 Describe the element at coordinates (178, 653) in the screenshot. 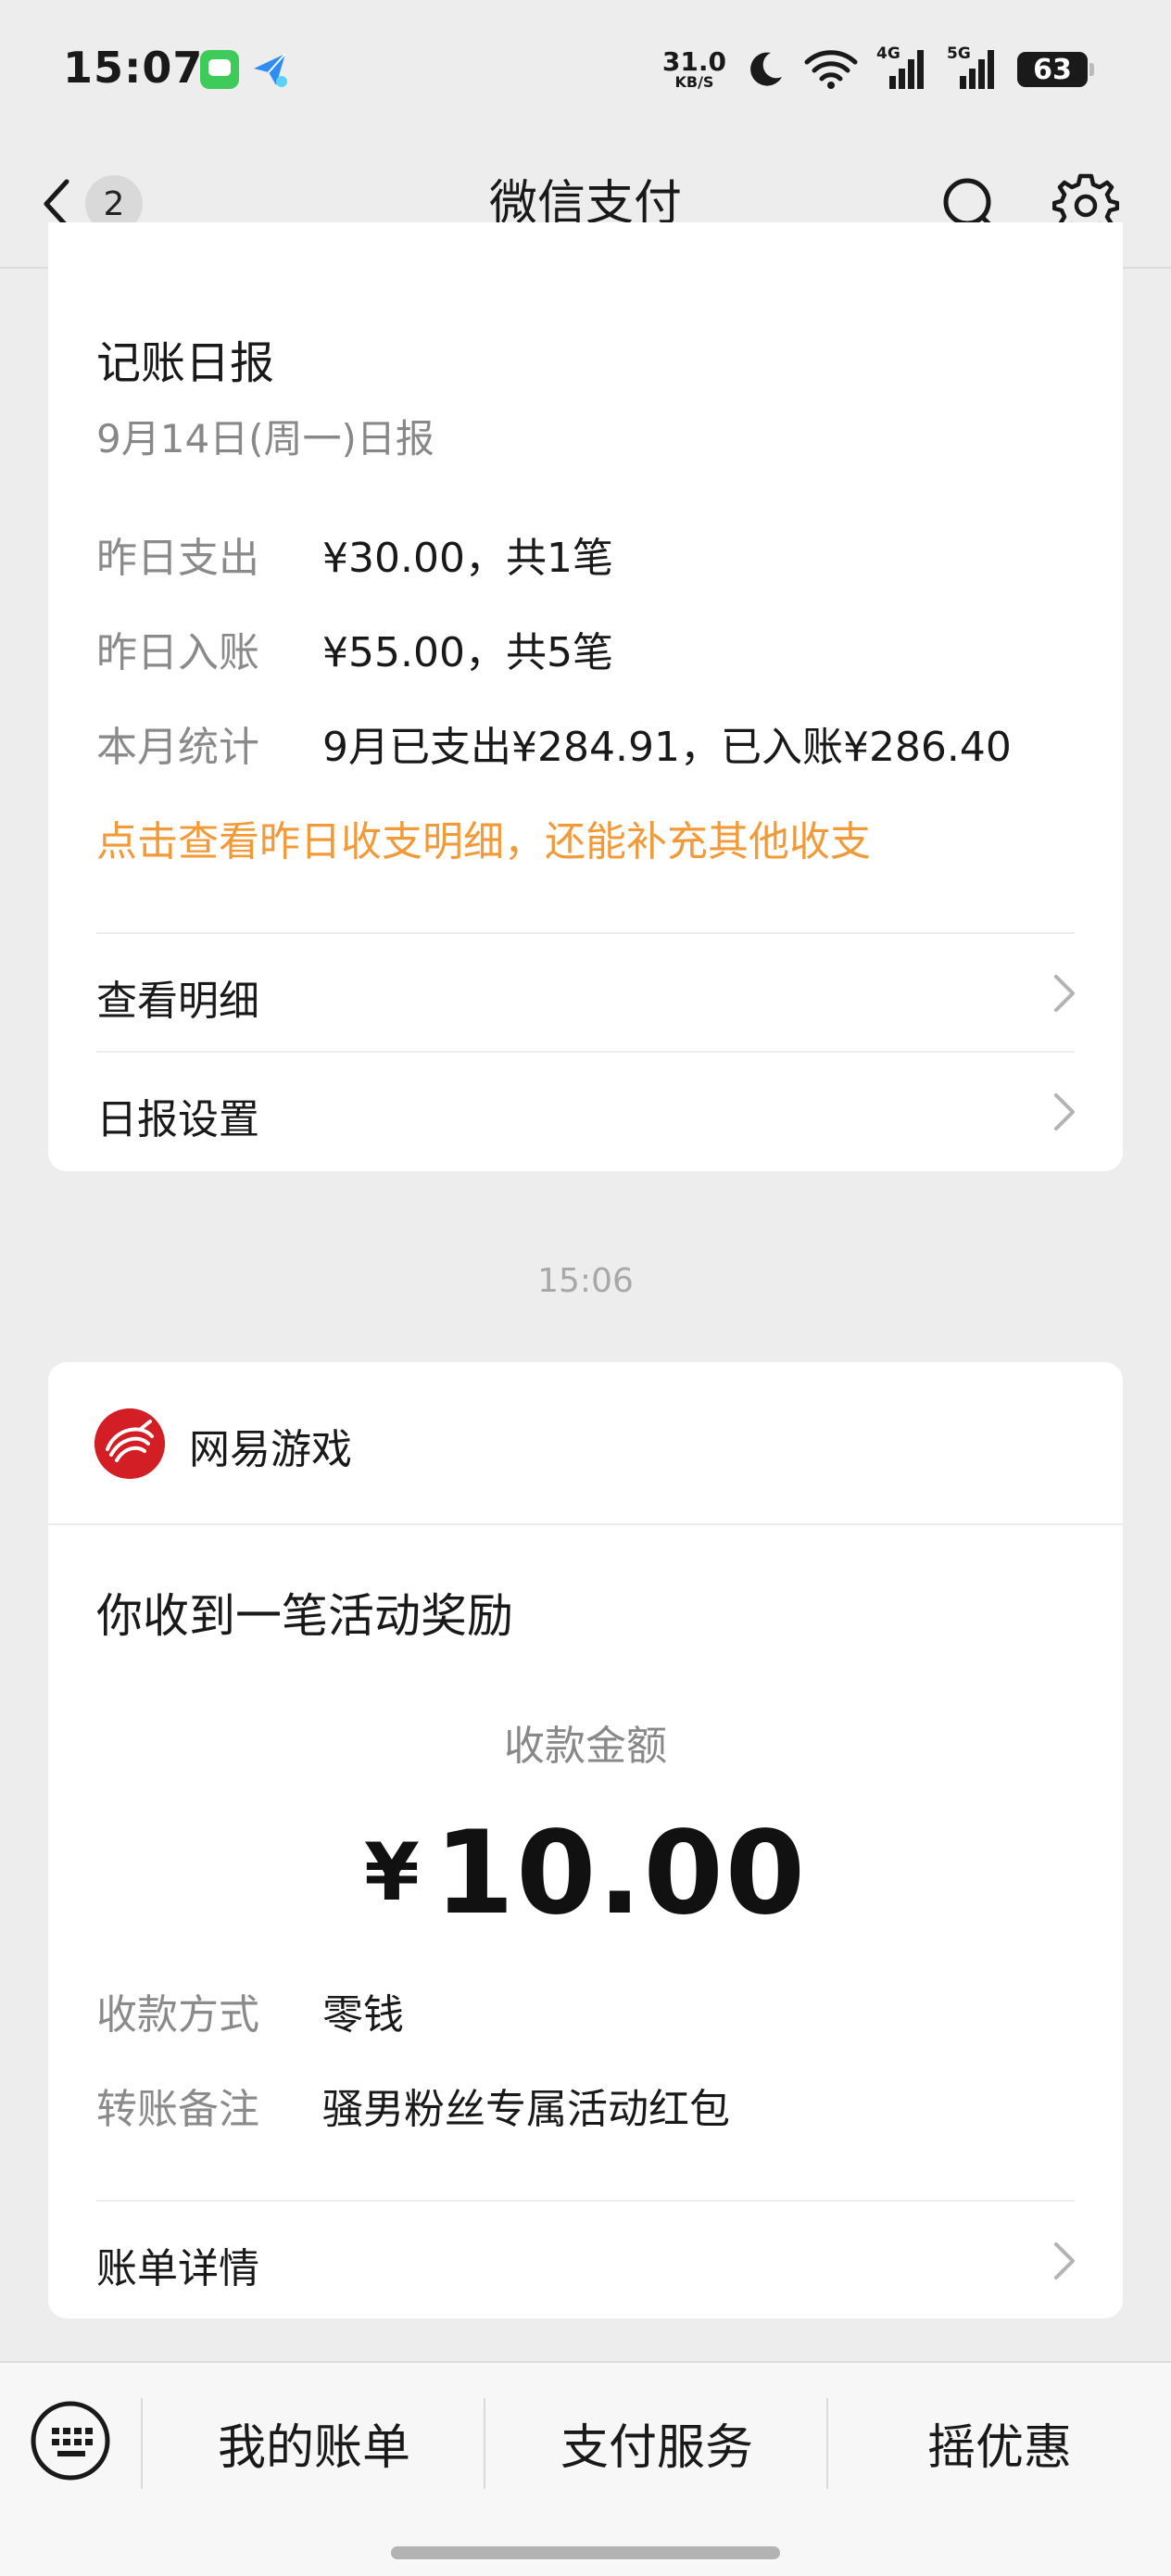

I see `yesterday-income-label: 昨日入账` at that location.